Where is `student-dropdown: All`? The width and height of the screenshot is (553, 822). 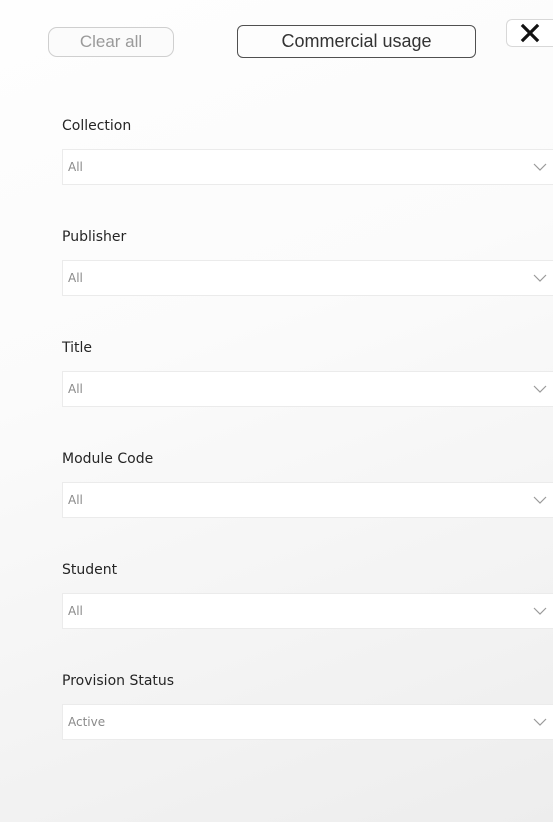
student-dropdown: All is located at coordinates (307, 611).